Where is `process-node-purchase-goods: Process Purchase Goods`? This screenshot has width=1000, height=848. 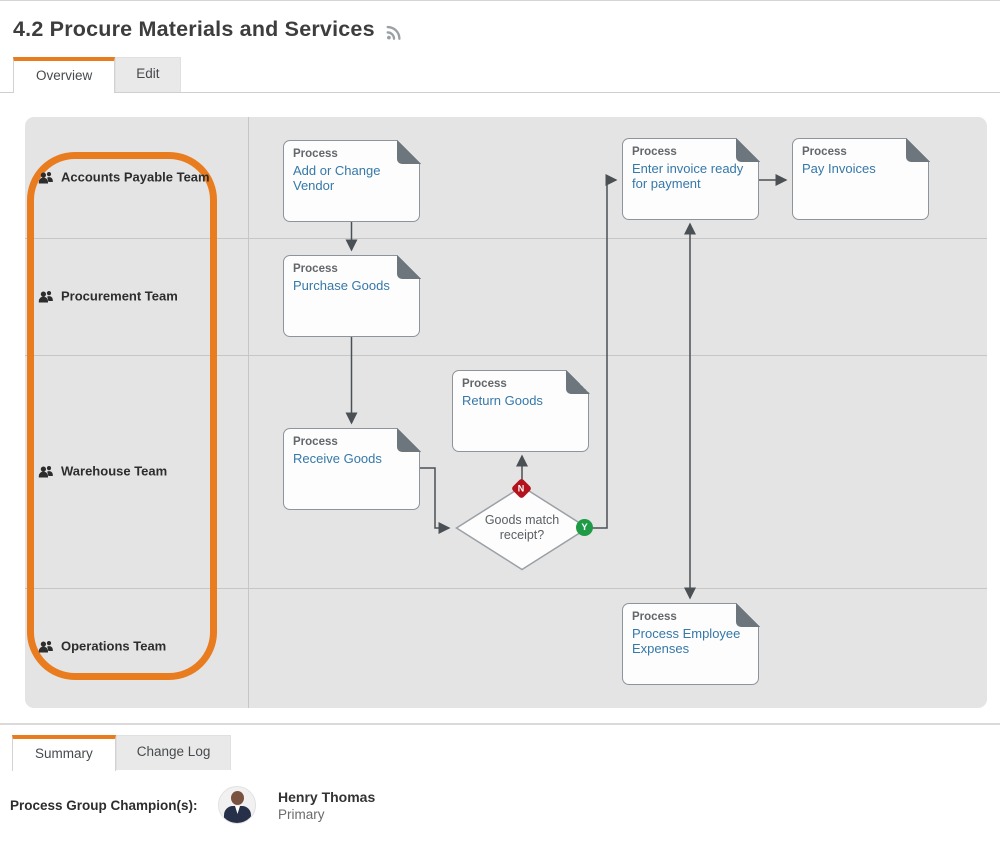
process-node-purchase-goods: Process Purchase Goods is located at coordinates (352, 295).